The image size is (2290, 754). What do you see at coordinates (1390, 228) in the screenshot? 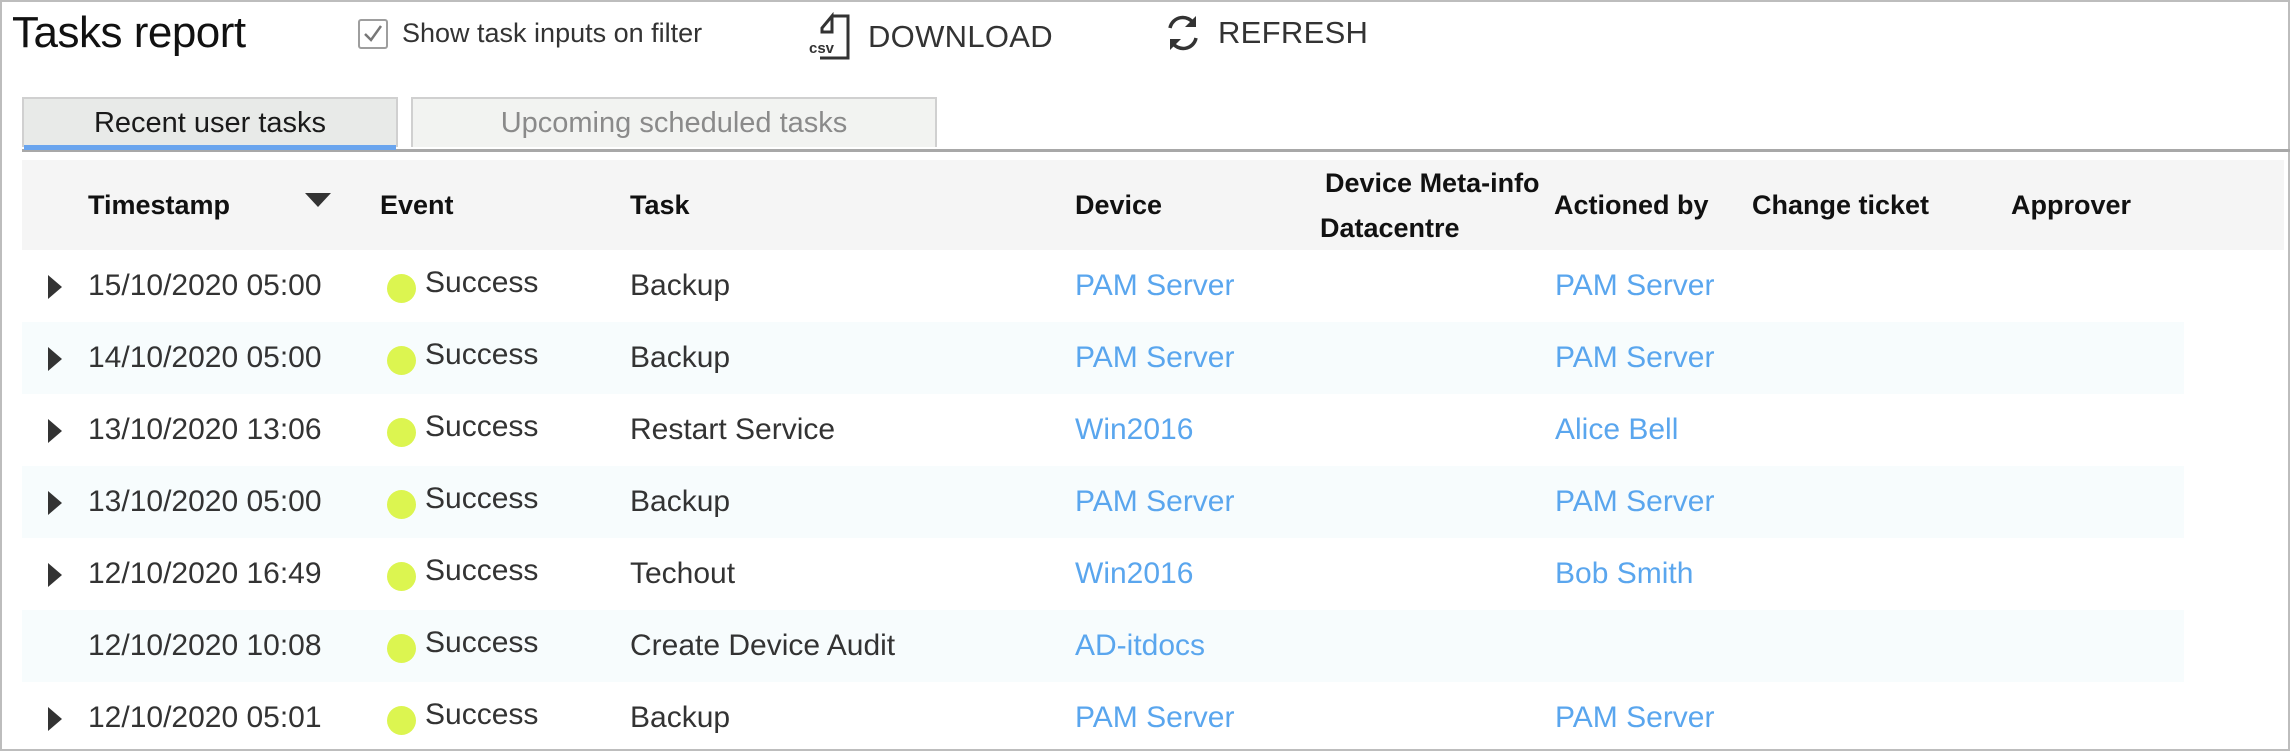
I see `column-header-datacentre: Datacentre` at bounding box center [1390, 228].